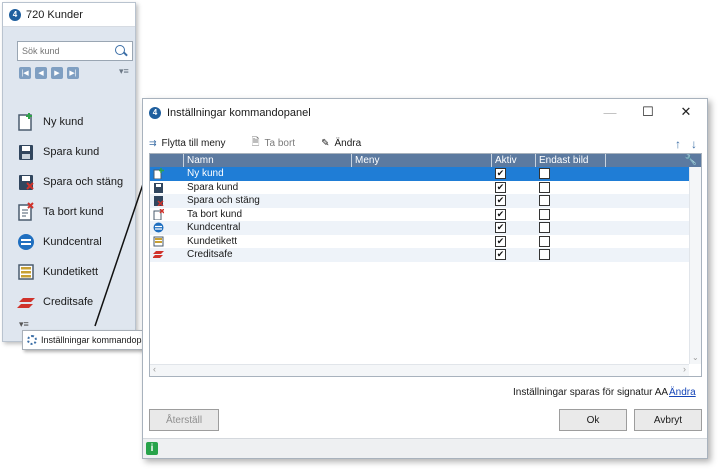  Describe the element at coordinates (239, 112) in the screenshot. I see `dialog-title: Inställningar kommandopanel` at that location.